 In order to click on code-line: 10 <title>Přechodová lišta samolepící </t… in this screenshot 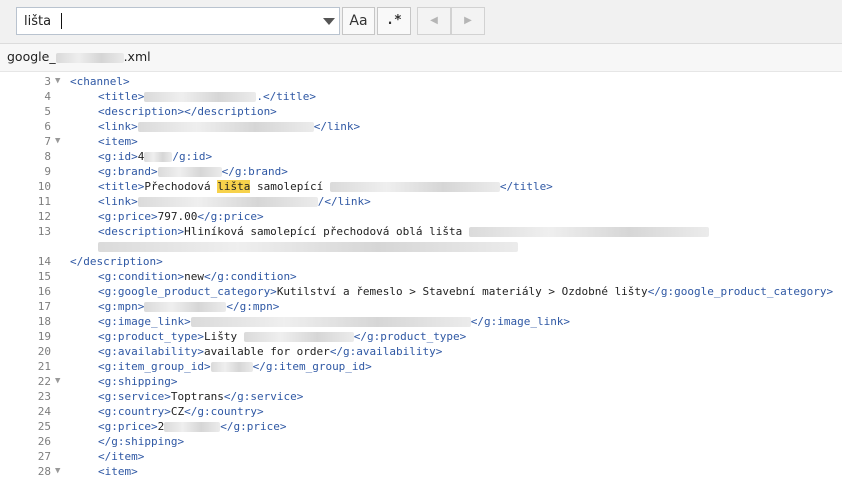, I will do `click(421, 186)`.